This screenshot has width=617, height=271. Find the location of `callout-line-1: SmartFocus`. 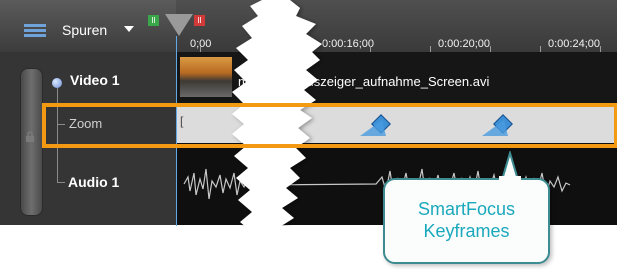

callout-line-1: SmartFocus is located at coordinates (466, 209).